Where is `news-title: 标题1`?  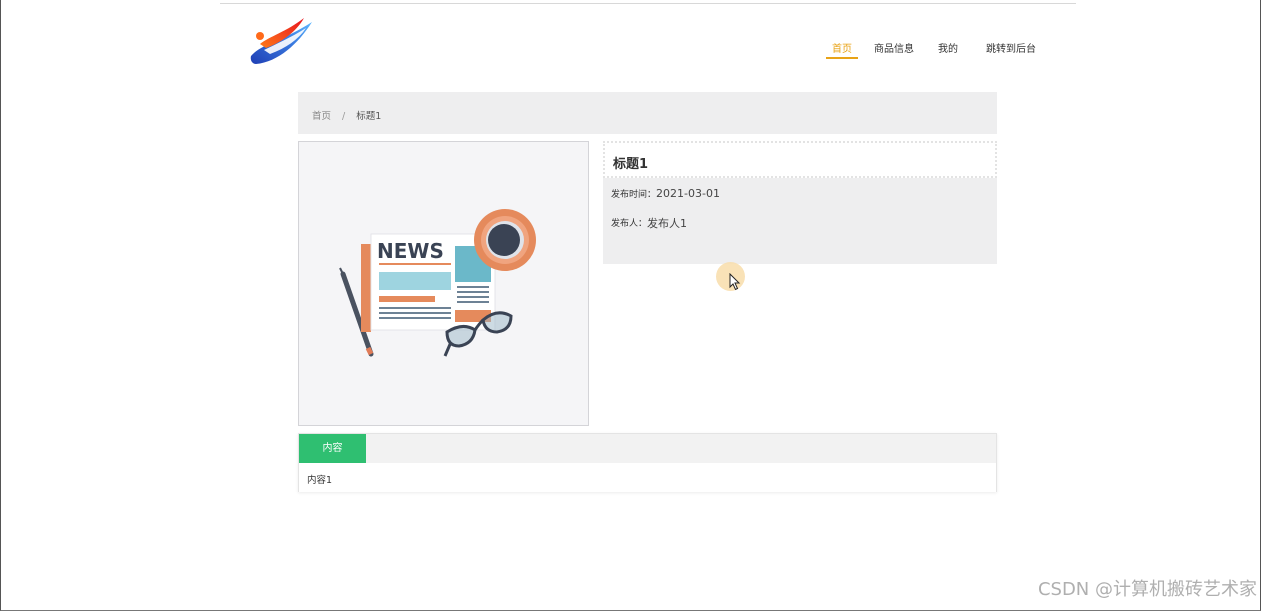
news-title: 标题1 is located at coordinates (800, 159).